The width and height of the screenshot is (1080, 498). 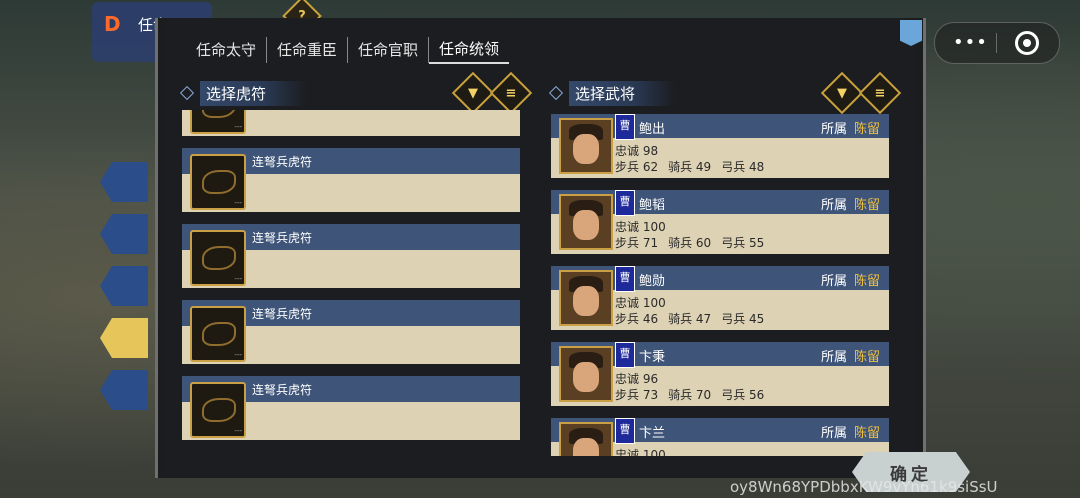 What do you see at coordinates (308, 50) in the screenshot?
I see `tab-appoint-minister: 任命重臣` at bounding box center [308, 50].